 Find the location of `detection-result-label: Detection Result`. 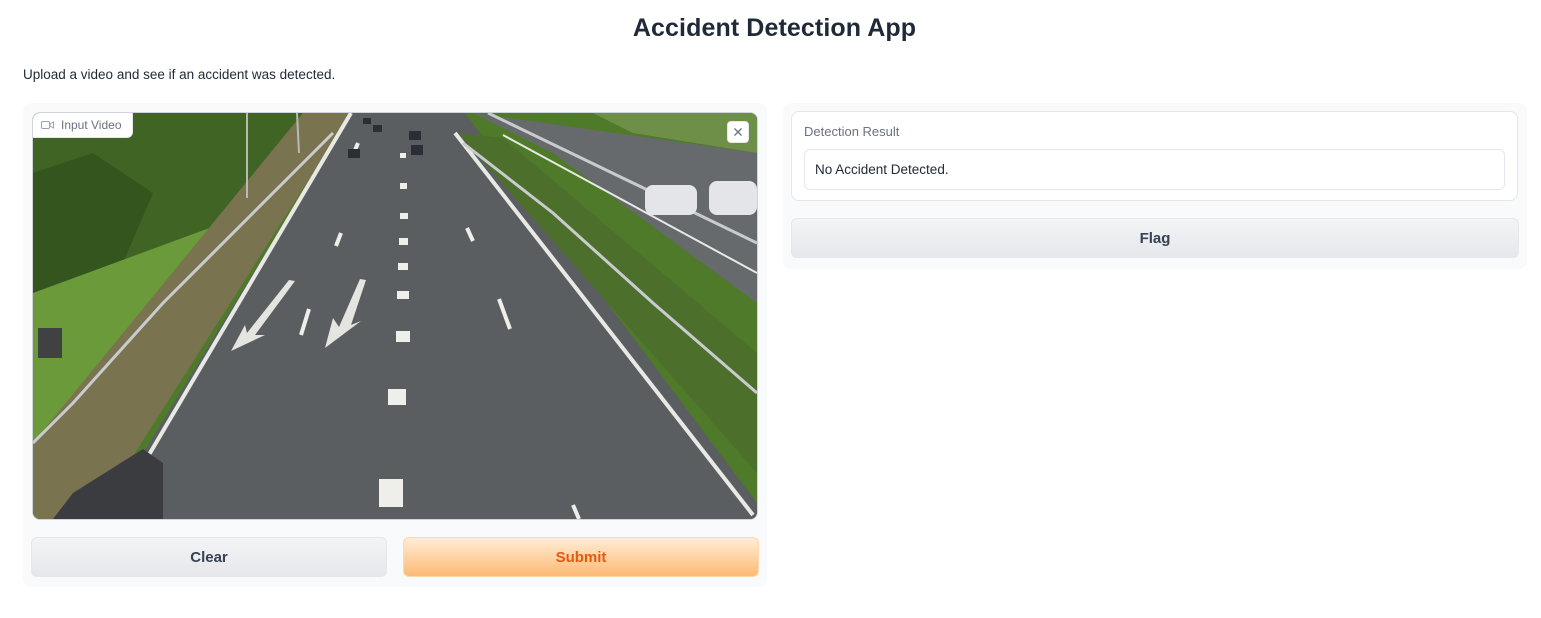

detection-result-label: Detection Result is located at coordinates (852, 131).